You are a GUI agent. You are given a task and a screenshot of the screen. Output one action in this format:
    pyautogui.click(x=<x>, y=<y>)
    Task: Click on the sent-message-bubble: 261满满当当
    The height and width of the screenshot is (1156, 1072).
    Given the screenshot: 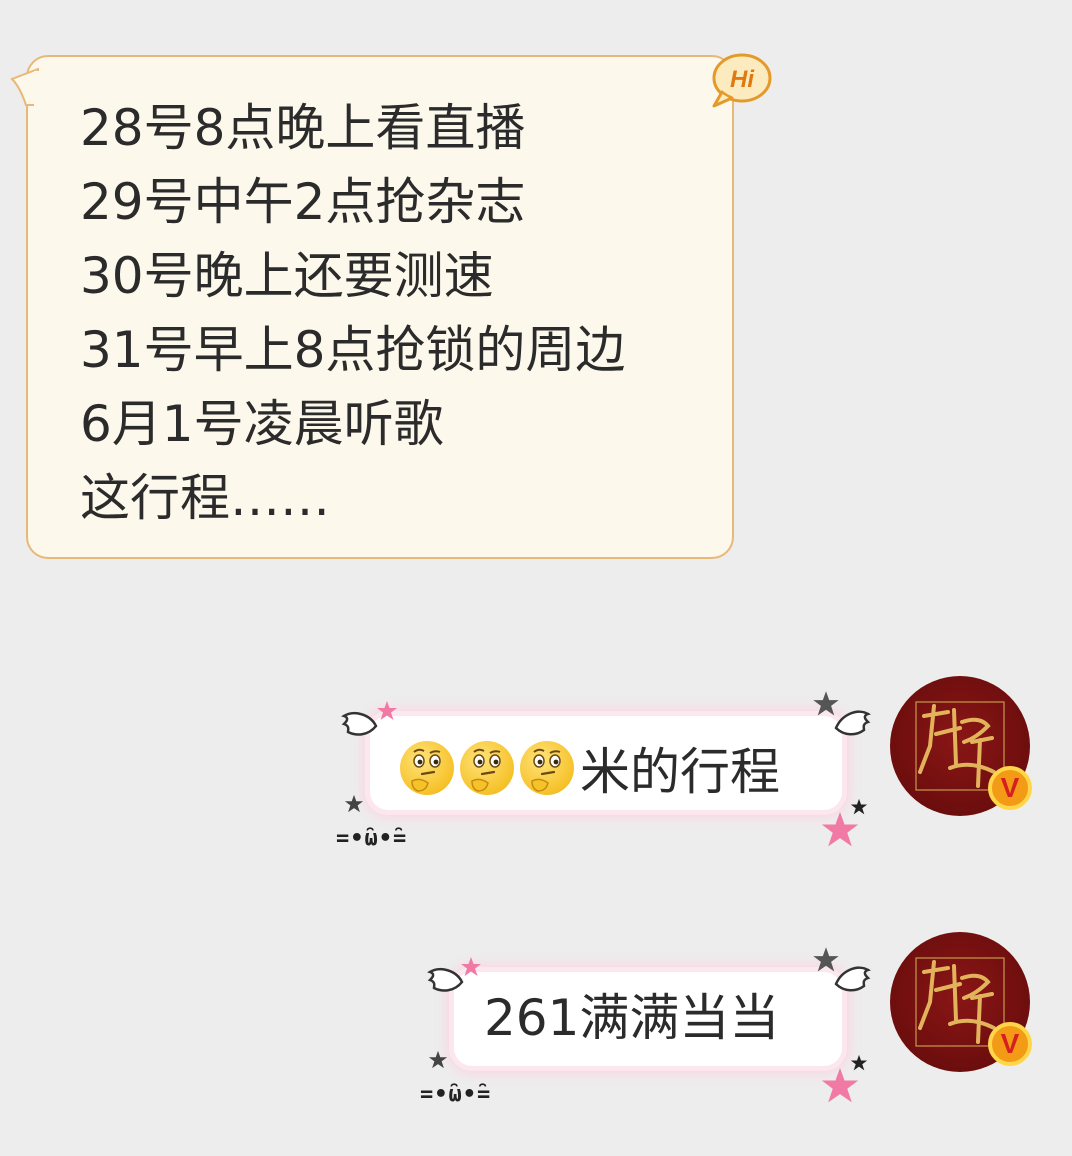 What is the action you would take?
    pyautogui.click(x=648, y=1019)
    